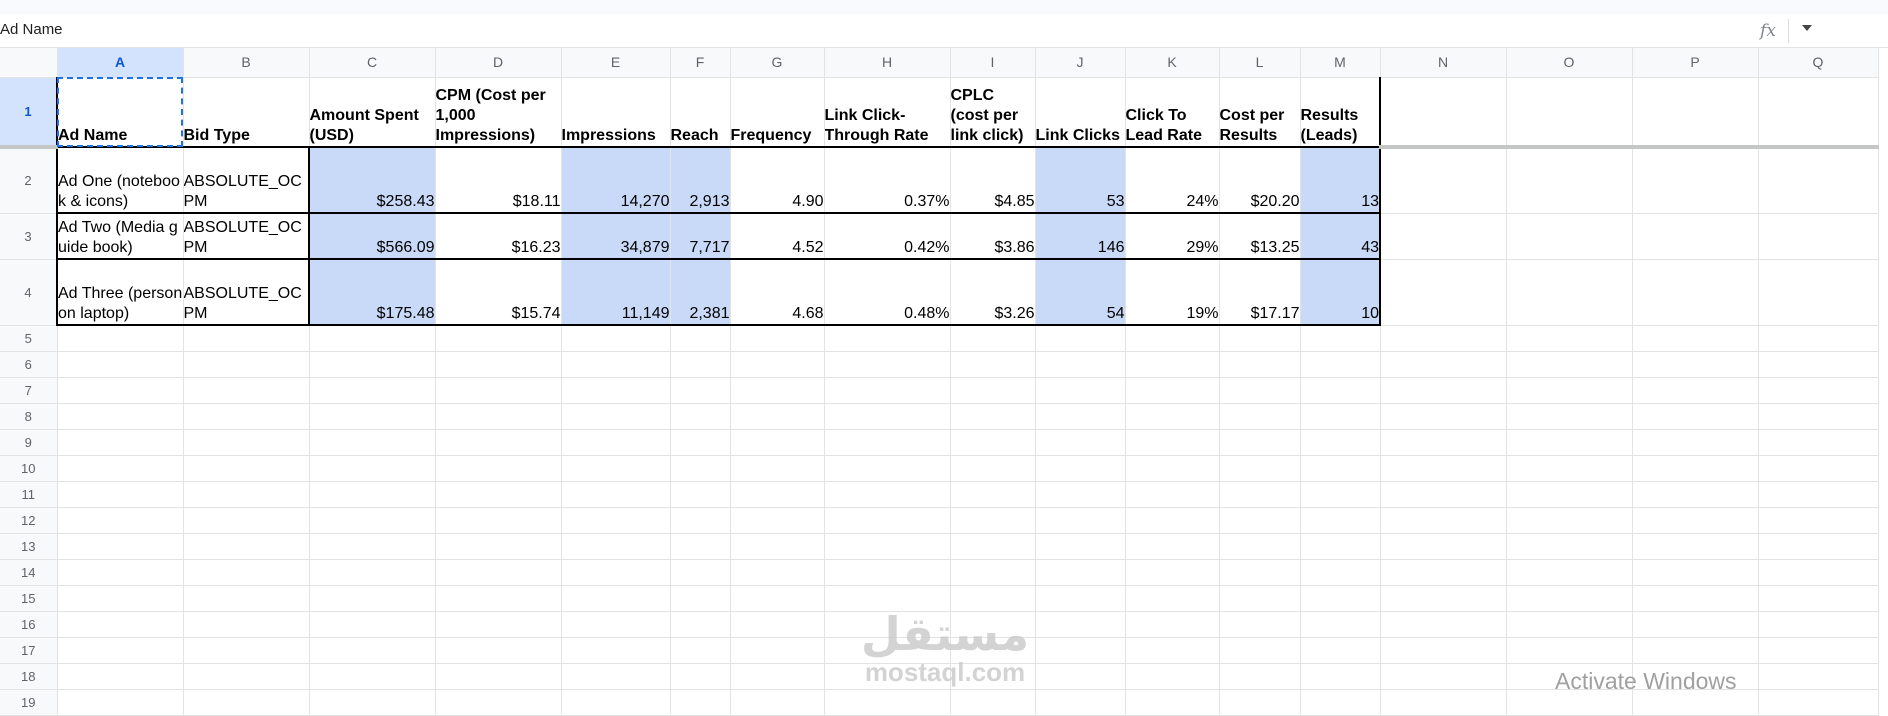 The image size is (1888, 716). Describe the element at coordinates (1260, 180) in the screenshot. I see `cell-l2: $20.20` at that location.